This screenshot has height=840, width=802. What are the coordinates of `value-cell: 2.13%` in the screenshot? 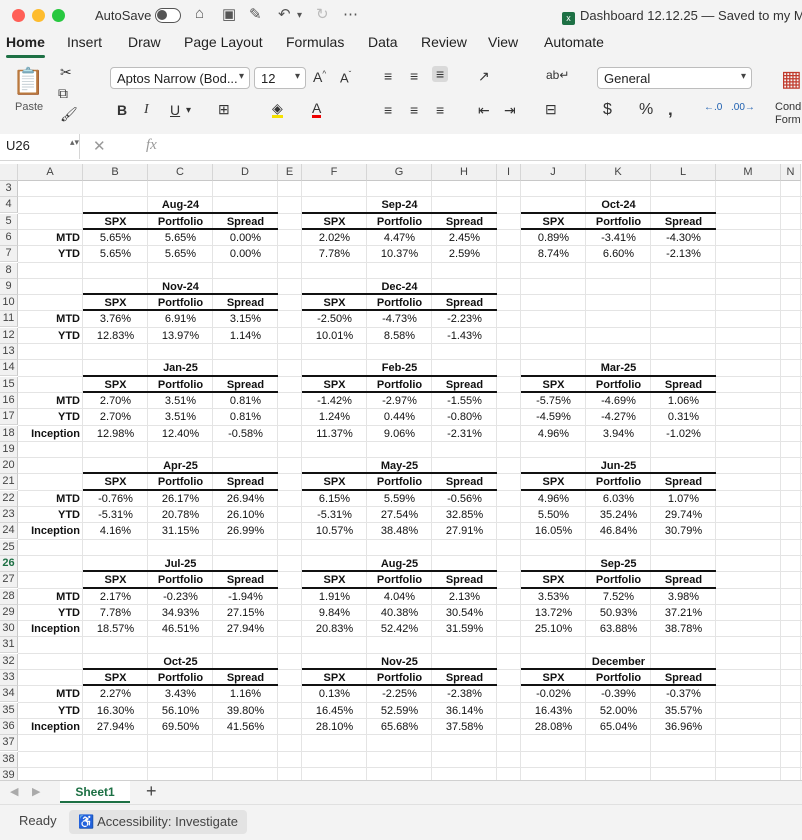 It's located at (464, 597).